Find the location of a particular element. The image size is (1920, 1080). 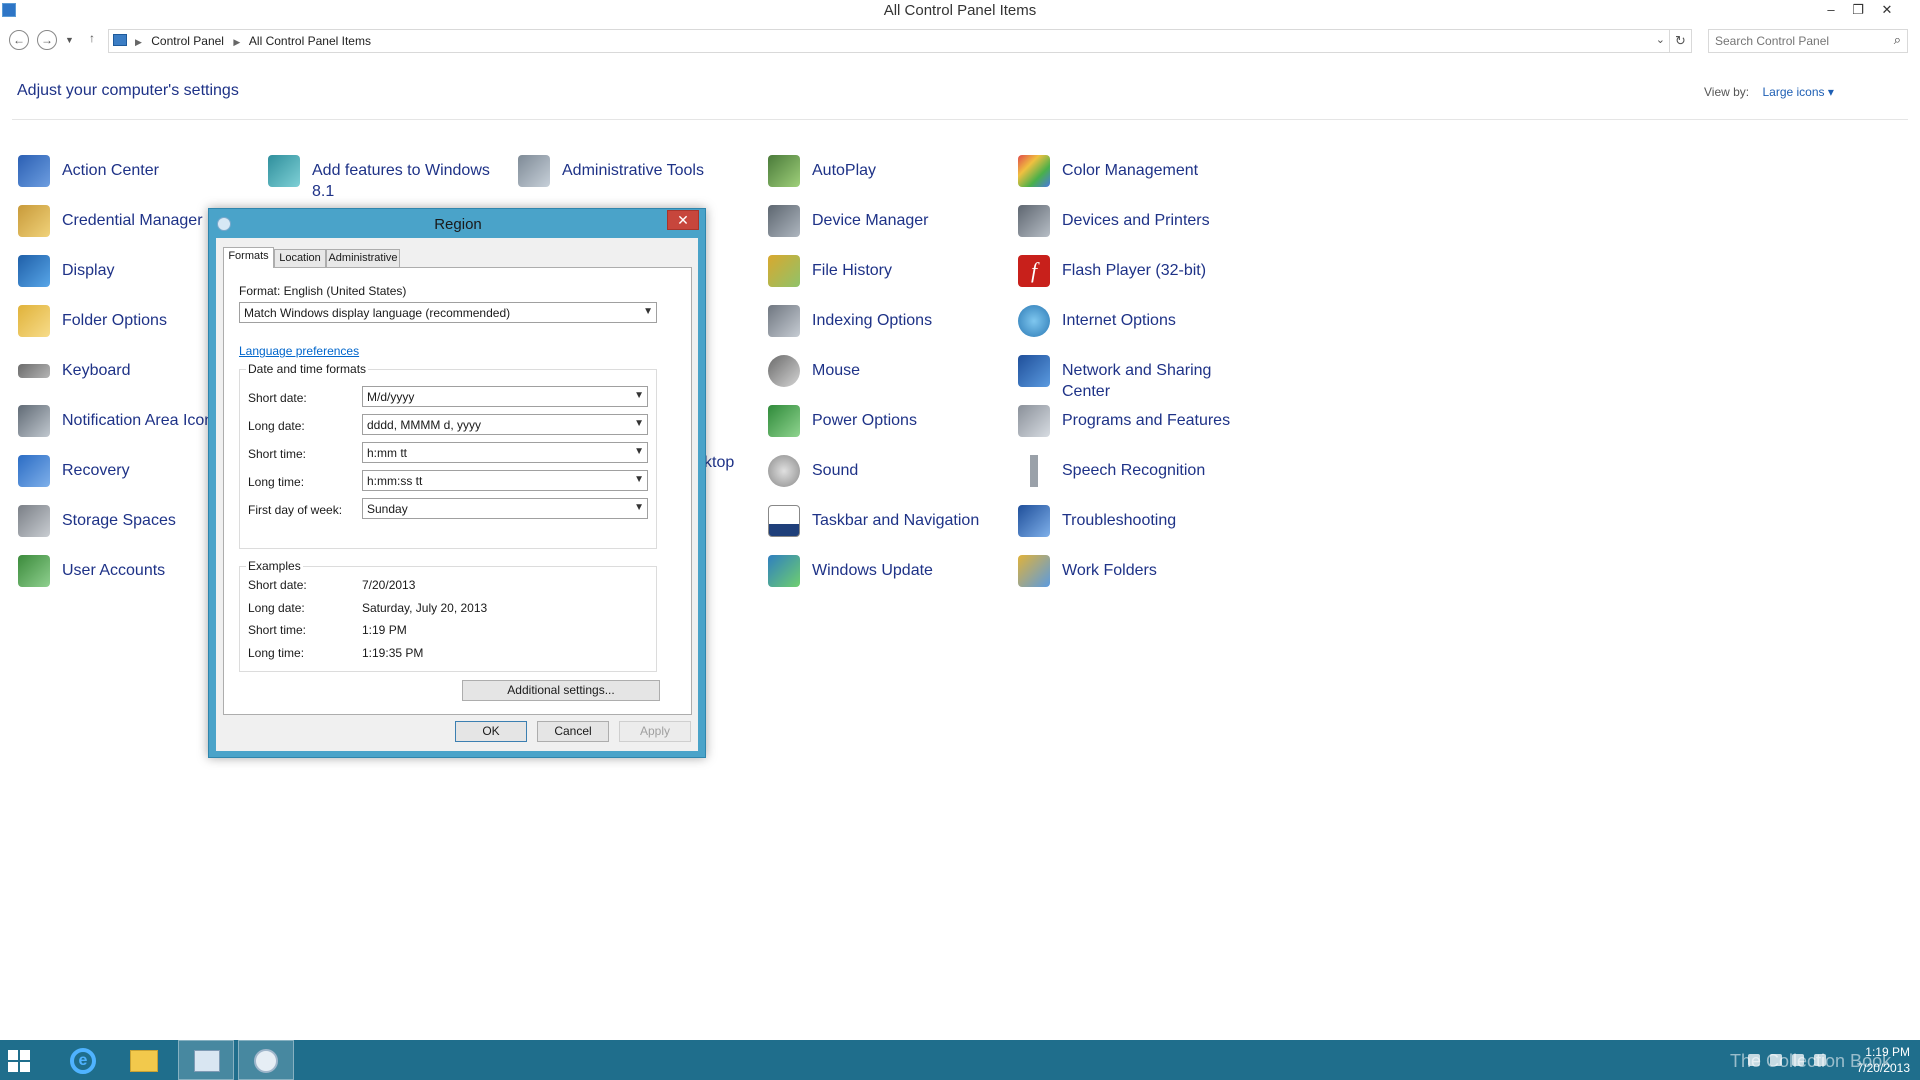

taskbar-navigation-icon is located at coordinates (784, 521).